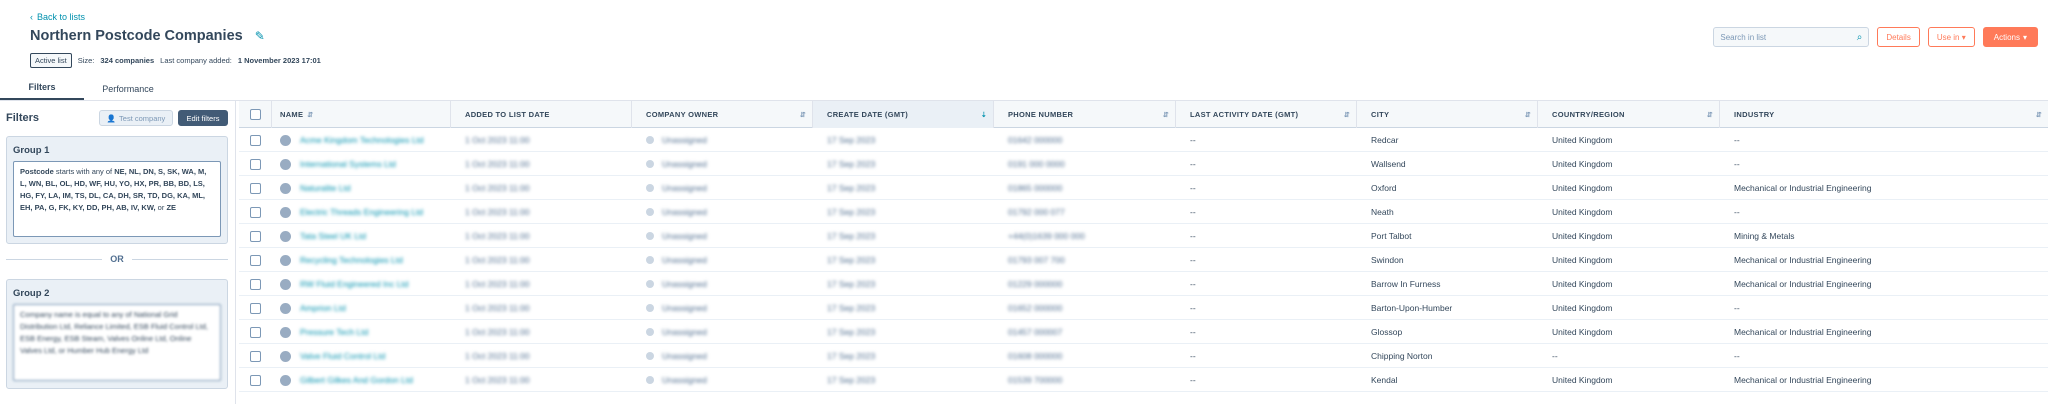 The image size is (2048, 404). I want to click on country: --, so click(1555, 356).